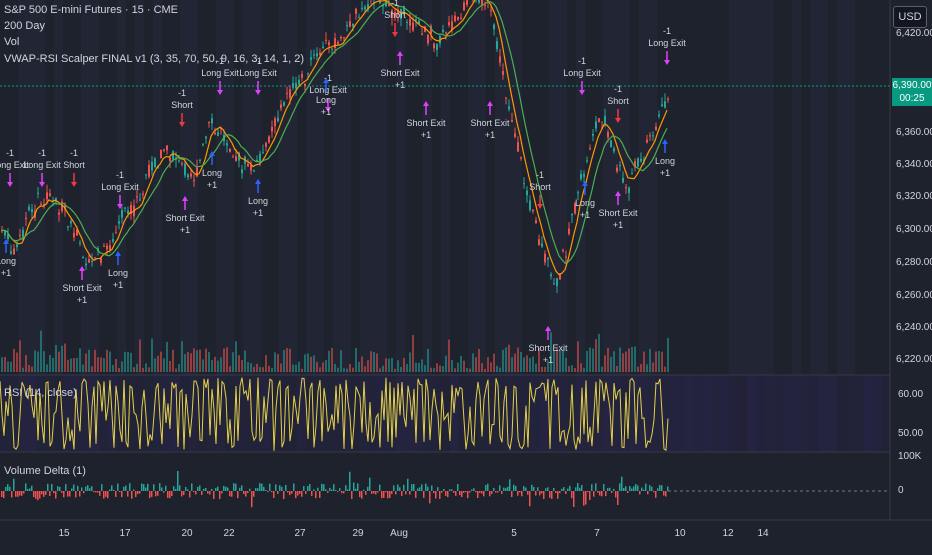 The width and height of the screenshot is (932, 555). What do you see at coordinates (910, 456) in the screenshot?
I see `vd-tick-100k: 100K` at bounding box center [910, 456].